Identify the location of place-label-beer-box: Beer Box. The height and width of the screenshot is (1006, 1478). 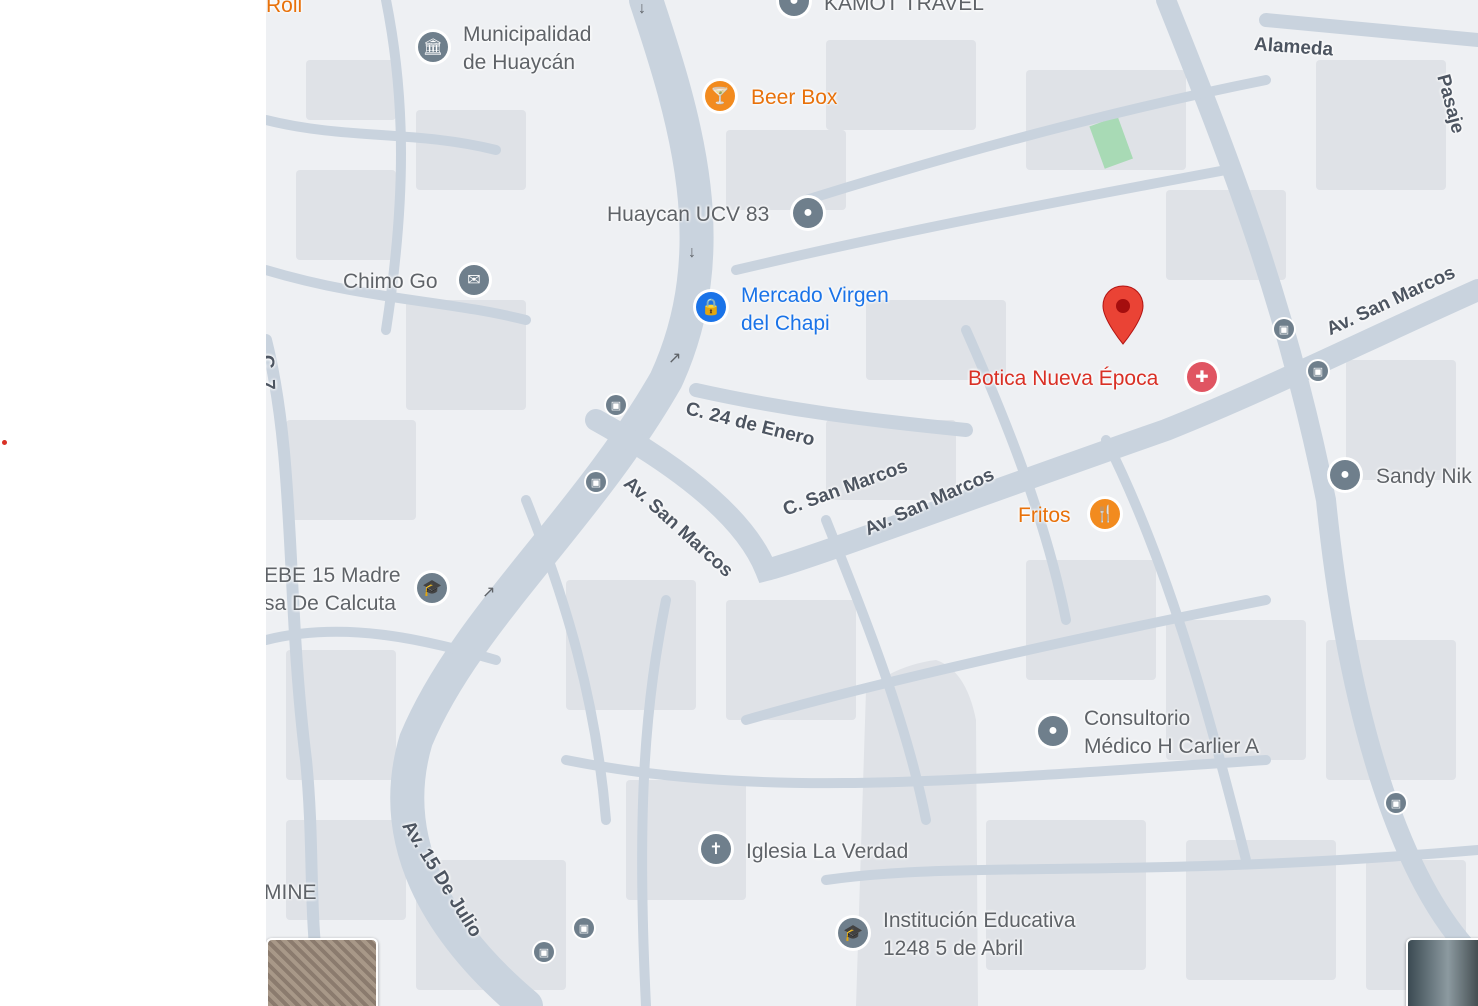
(794, 98).